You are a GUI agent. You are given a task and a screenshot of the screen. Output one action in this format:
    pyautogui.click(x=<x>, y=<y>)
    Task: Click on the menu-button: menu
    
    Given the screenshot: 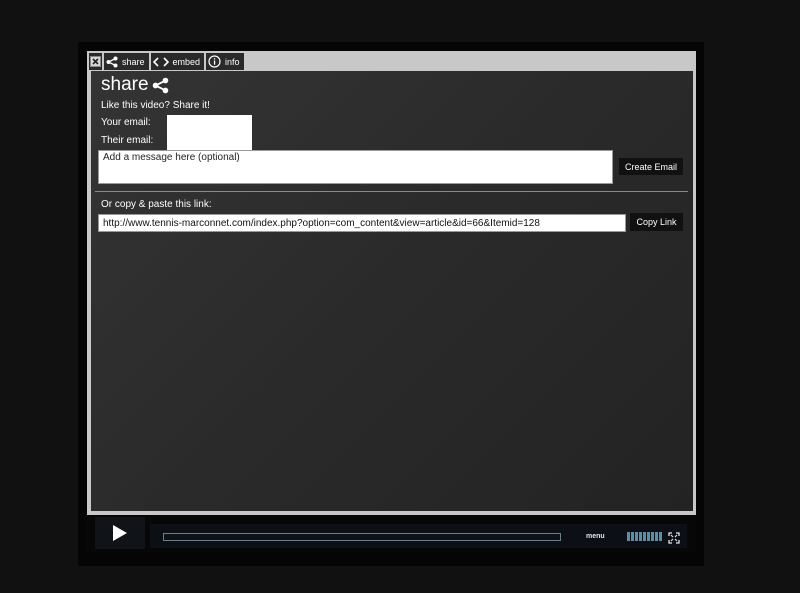 What is the action you would take?
    pyautogui.click(x=595, y=536)
    